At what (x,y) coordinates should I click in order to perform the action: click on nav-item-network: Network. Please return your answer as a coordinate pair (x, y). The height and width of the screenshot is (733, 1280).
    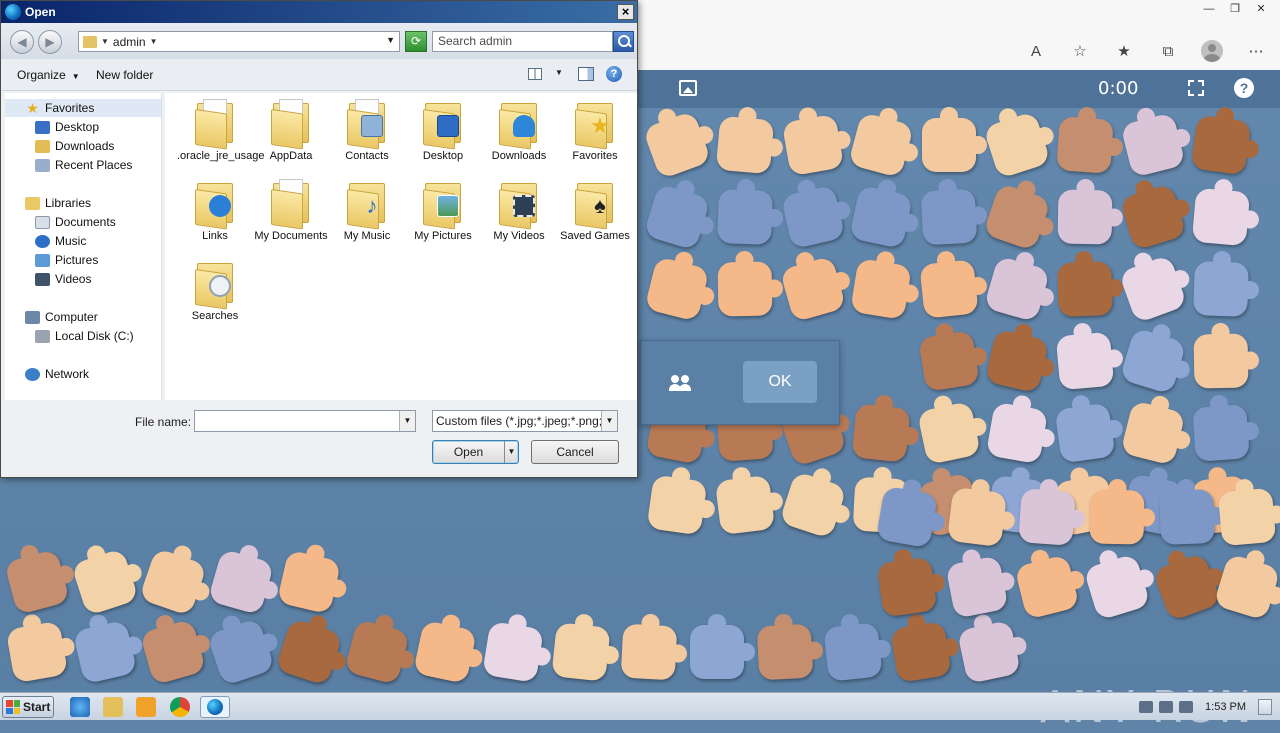
    Looking at the image, I should click on (57, 374).